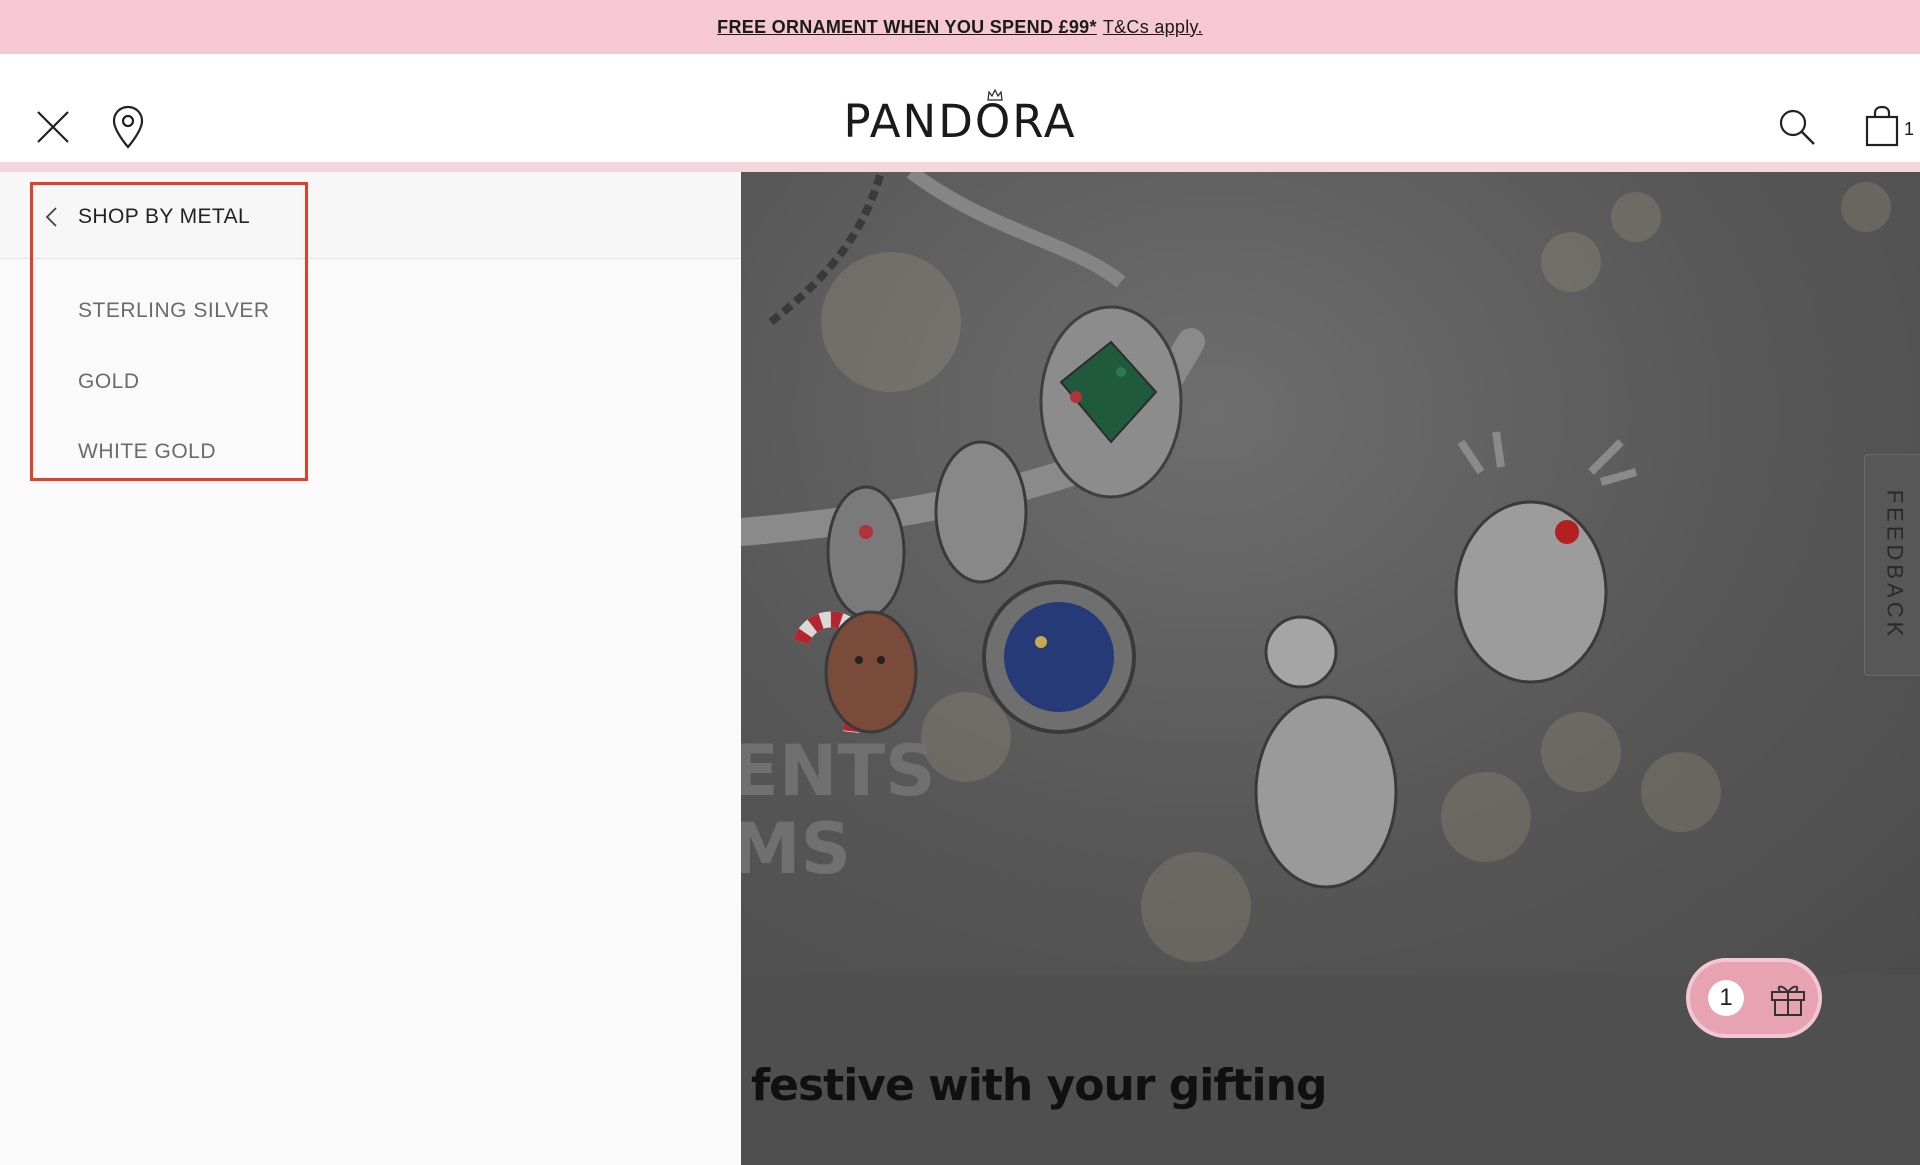 The height and width of the screenshot is (1165, 1920). Describe the element at coordinates (907, 27) in the screenshot. I see `promo-offer-text: FREE ORNAMENT WHEN YOU SPEND £99*` at that location.